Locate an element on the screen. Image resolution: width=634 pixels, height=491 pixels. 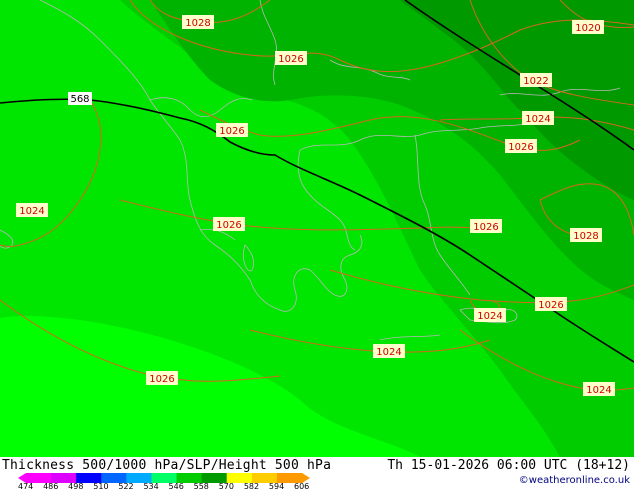
color-scale-bar is located at coordinates (164, 478).